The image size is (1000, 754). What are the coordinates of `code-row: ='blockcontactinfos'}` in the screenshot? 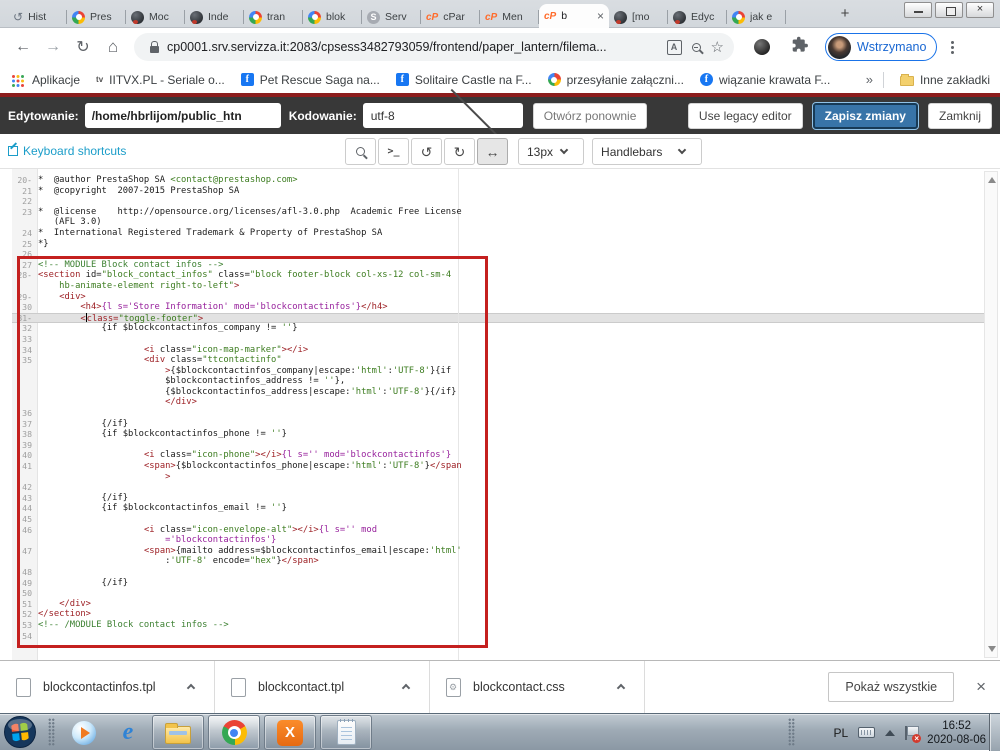 It's located at (519, 540).